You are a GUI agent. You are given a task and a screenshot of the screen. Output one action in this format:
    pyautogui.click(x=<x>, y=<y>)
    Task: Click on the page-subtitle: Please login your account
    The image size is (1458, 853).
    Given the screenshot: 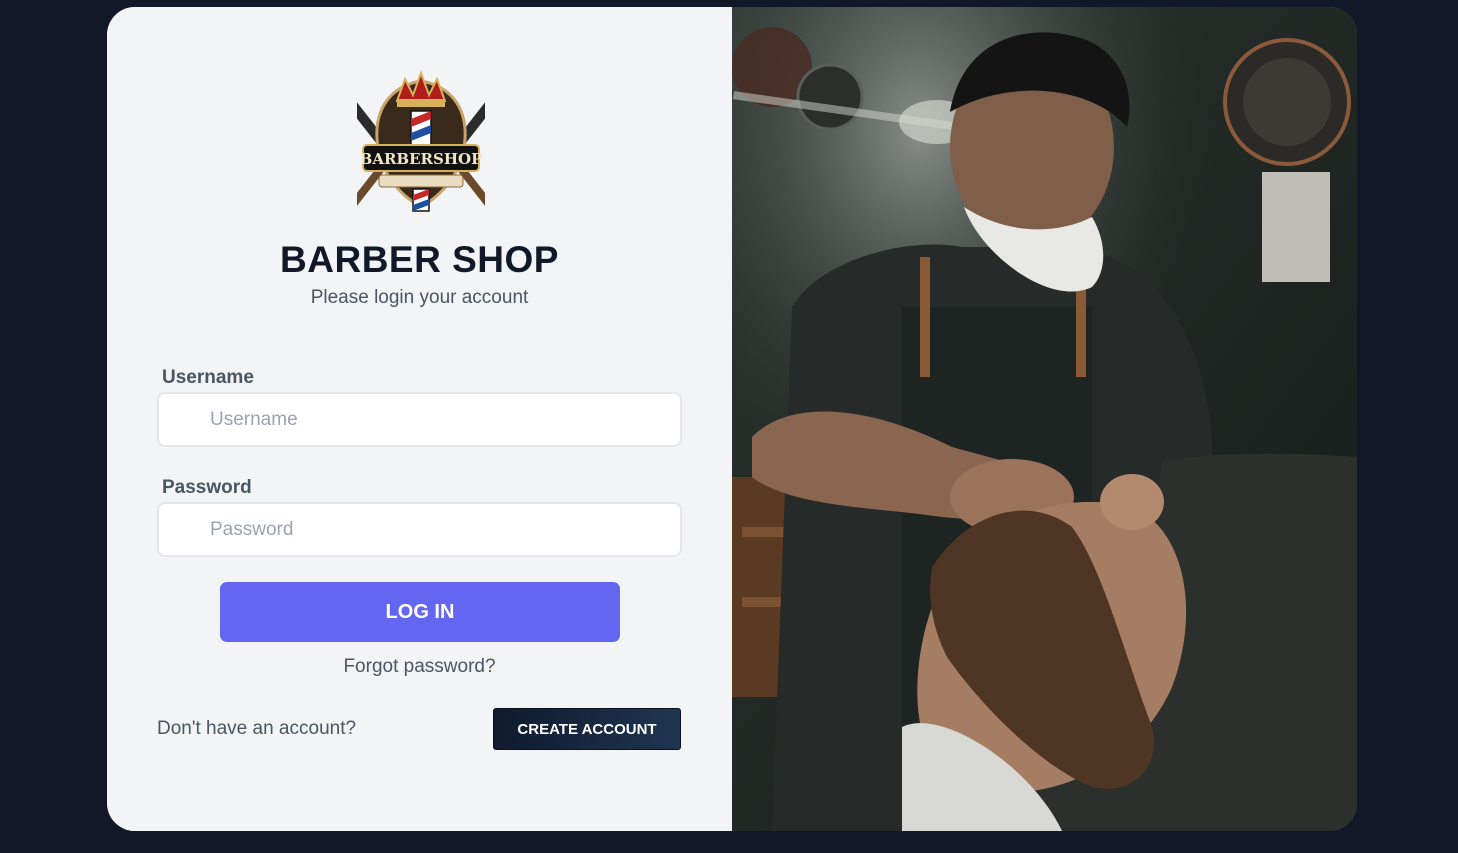 What is the action you would take?
    pyautogui.click(x=419, y=297)
    